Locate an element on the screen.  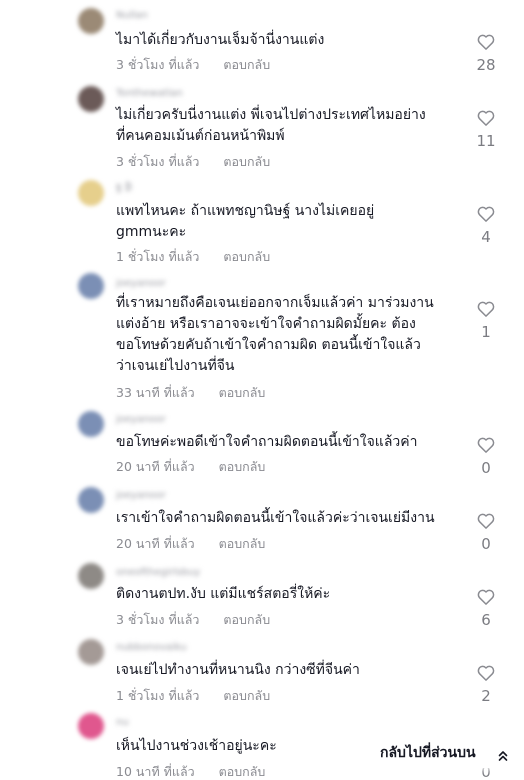
like-count: 6 is located at coordinates (486, 620).